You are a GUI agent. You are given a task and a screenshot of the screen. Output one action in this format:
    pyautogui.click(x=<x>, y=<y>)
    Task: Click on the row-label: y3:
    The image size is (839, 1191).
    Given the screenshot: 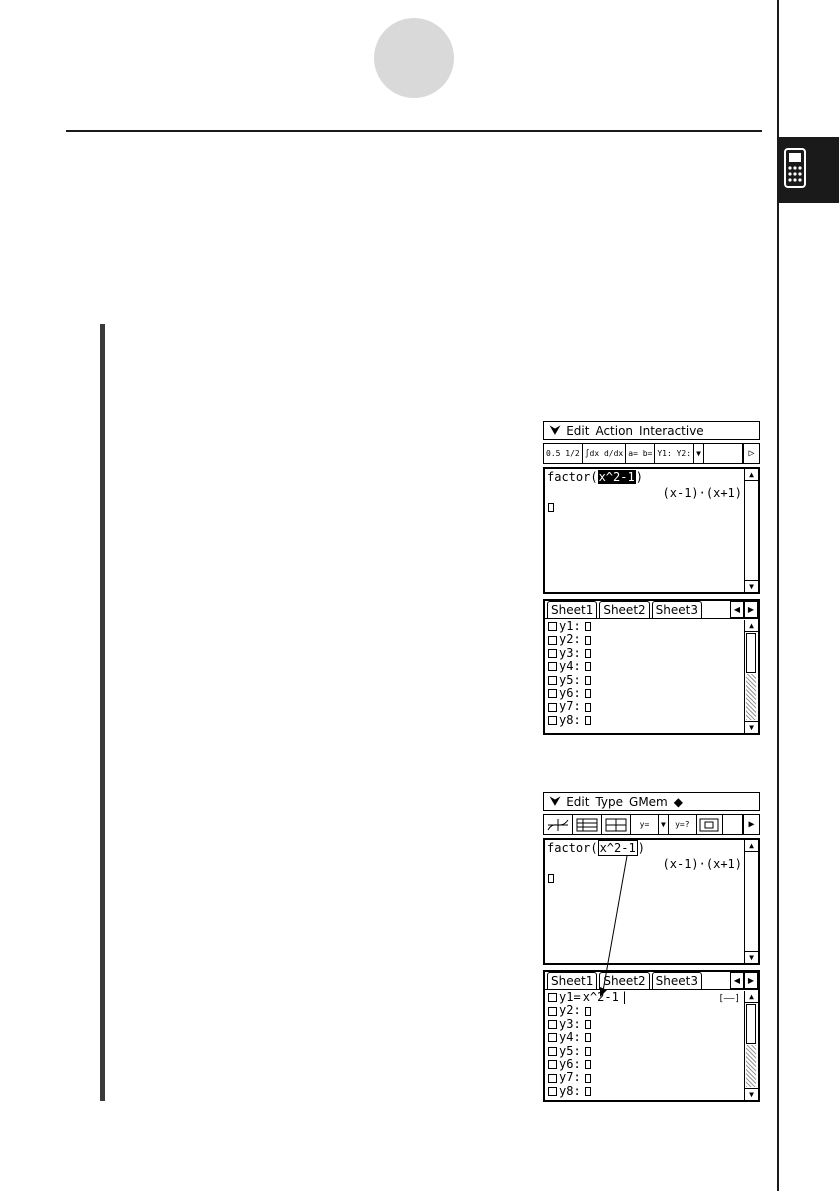 What is the action you would take?
    pyautogui.click(x=570, y=1023)
    